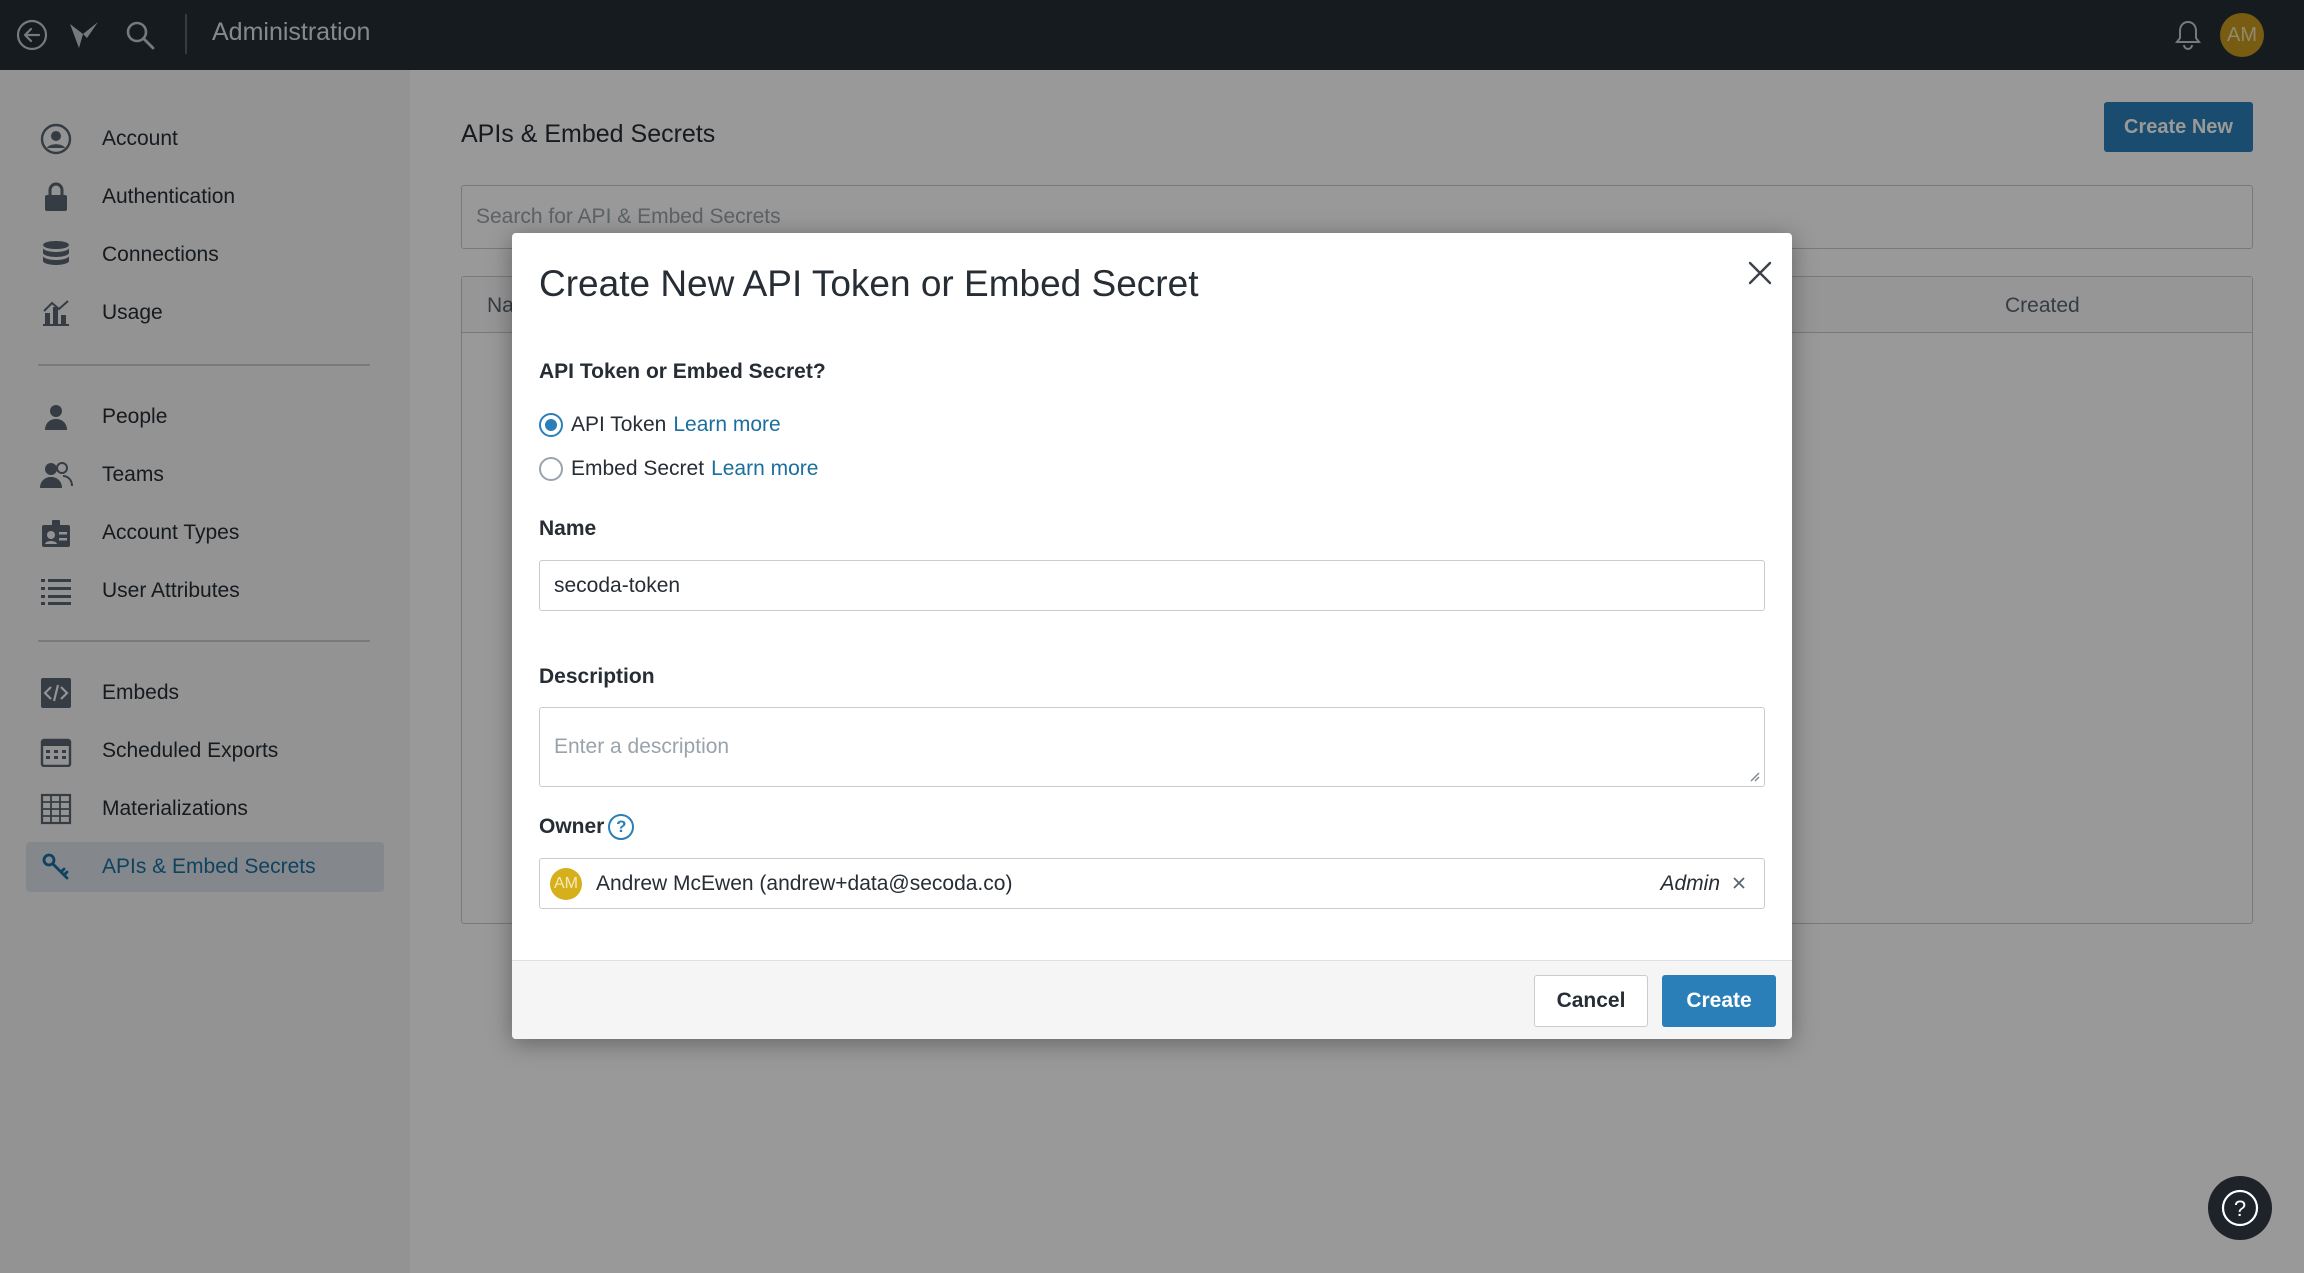  What do you see at coordinates (1152, 999) in the screenshot?
I see `modal-footer: Cancel Create` at bounding box center [1152, 999].